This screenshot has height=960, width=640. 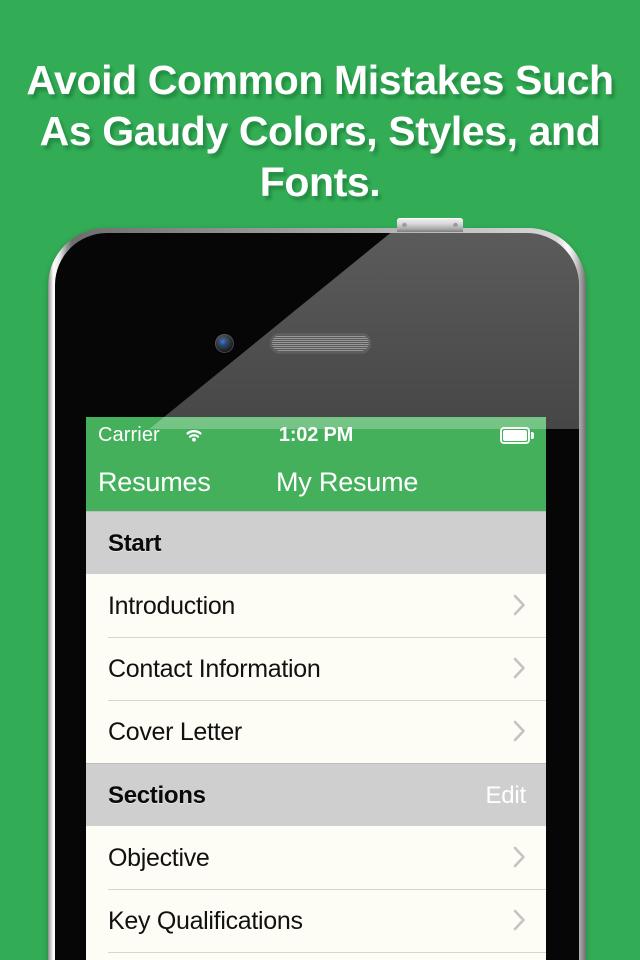 I want to click on section-header-label: Start, so click(x=135, y=543).